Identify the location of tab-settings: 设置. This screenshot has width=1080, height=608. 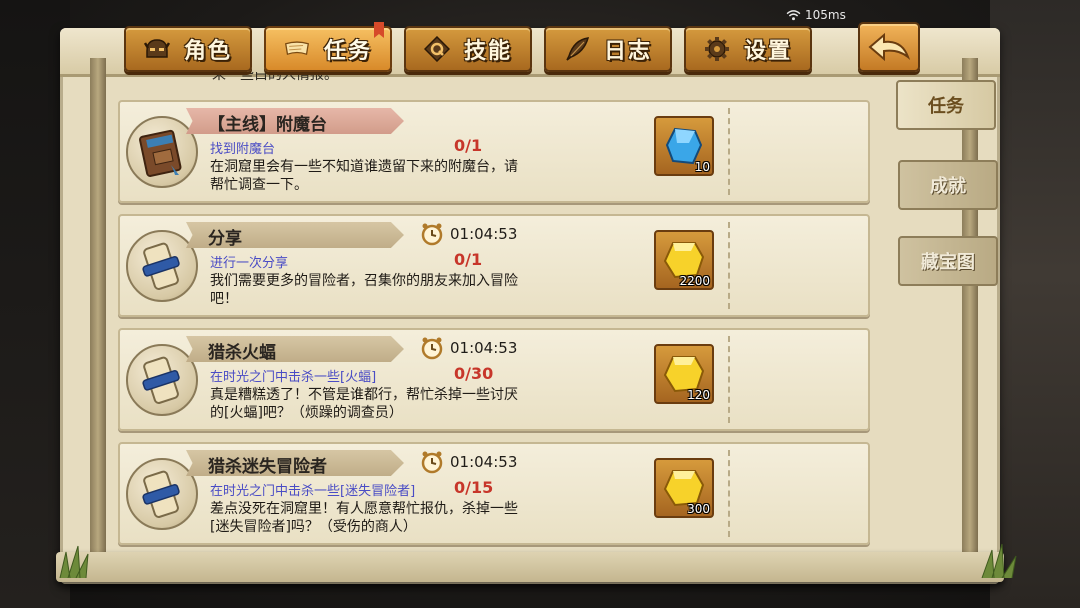
(748, 49).